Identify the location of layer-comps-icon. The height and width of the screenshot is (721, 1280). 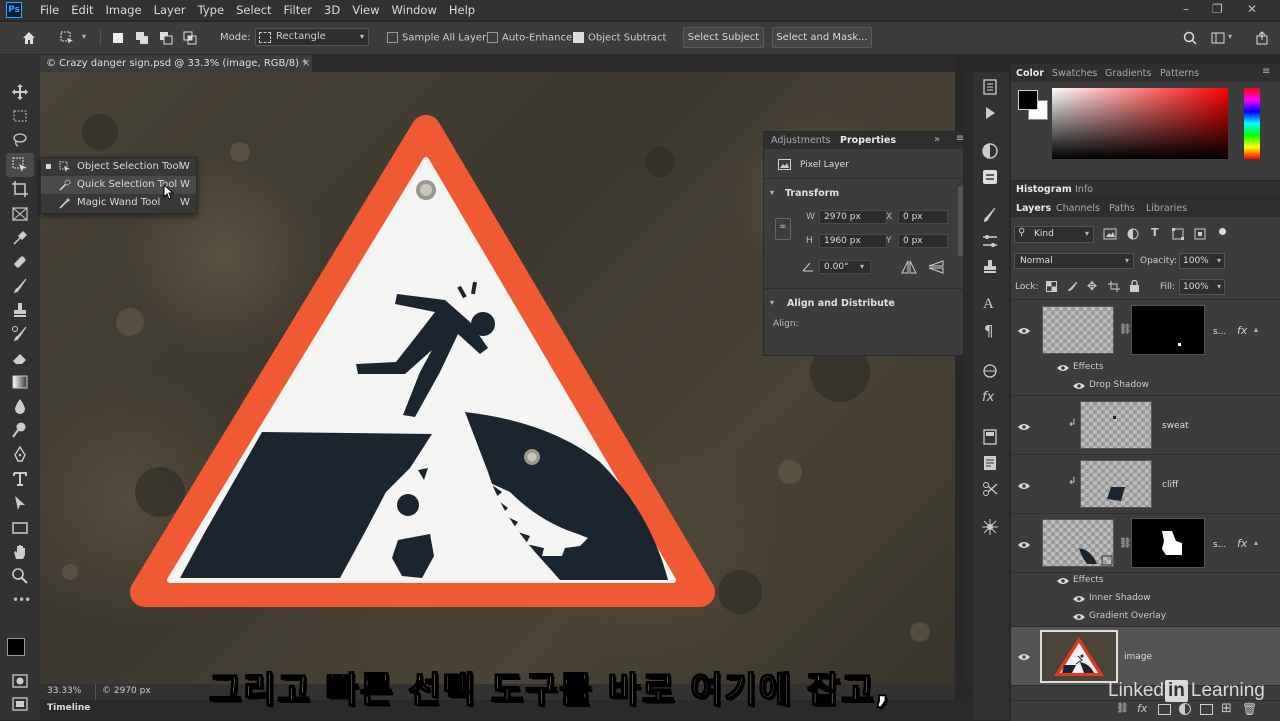
(990, 527).